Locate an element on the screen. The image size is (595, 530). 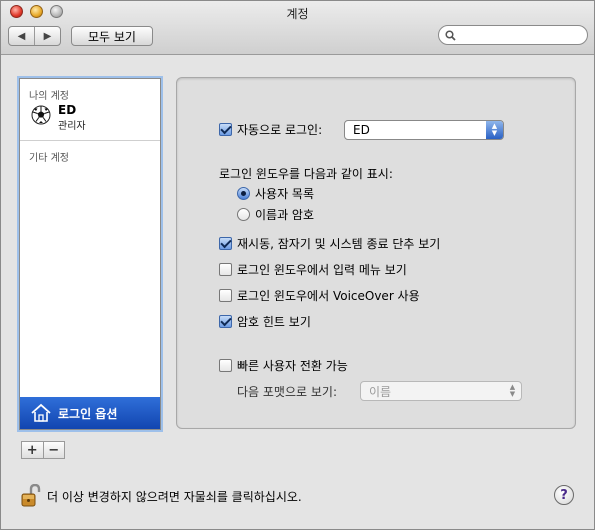
name-password-radio is located at coordinates (243, 214).